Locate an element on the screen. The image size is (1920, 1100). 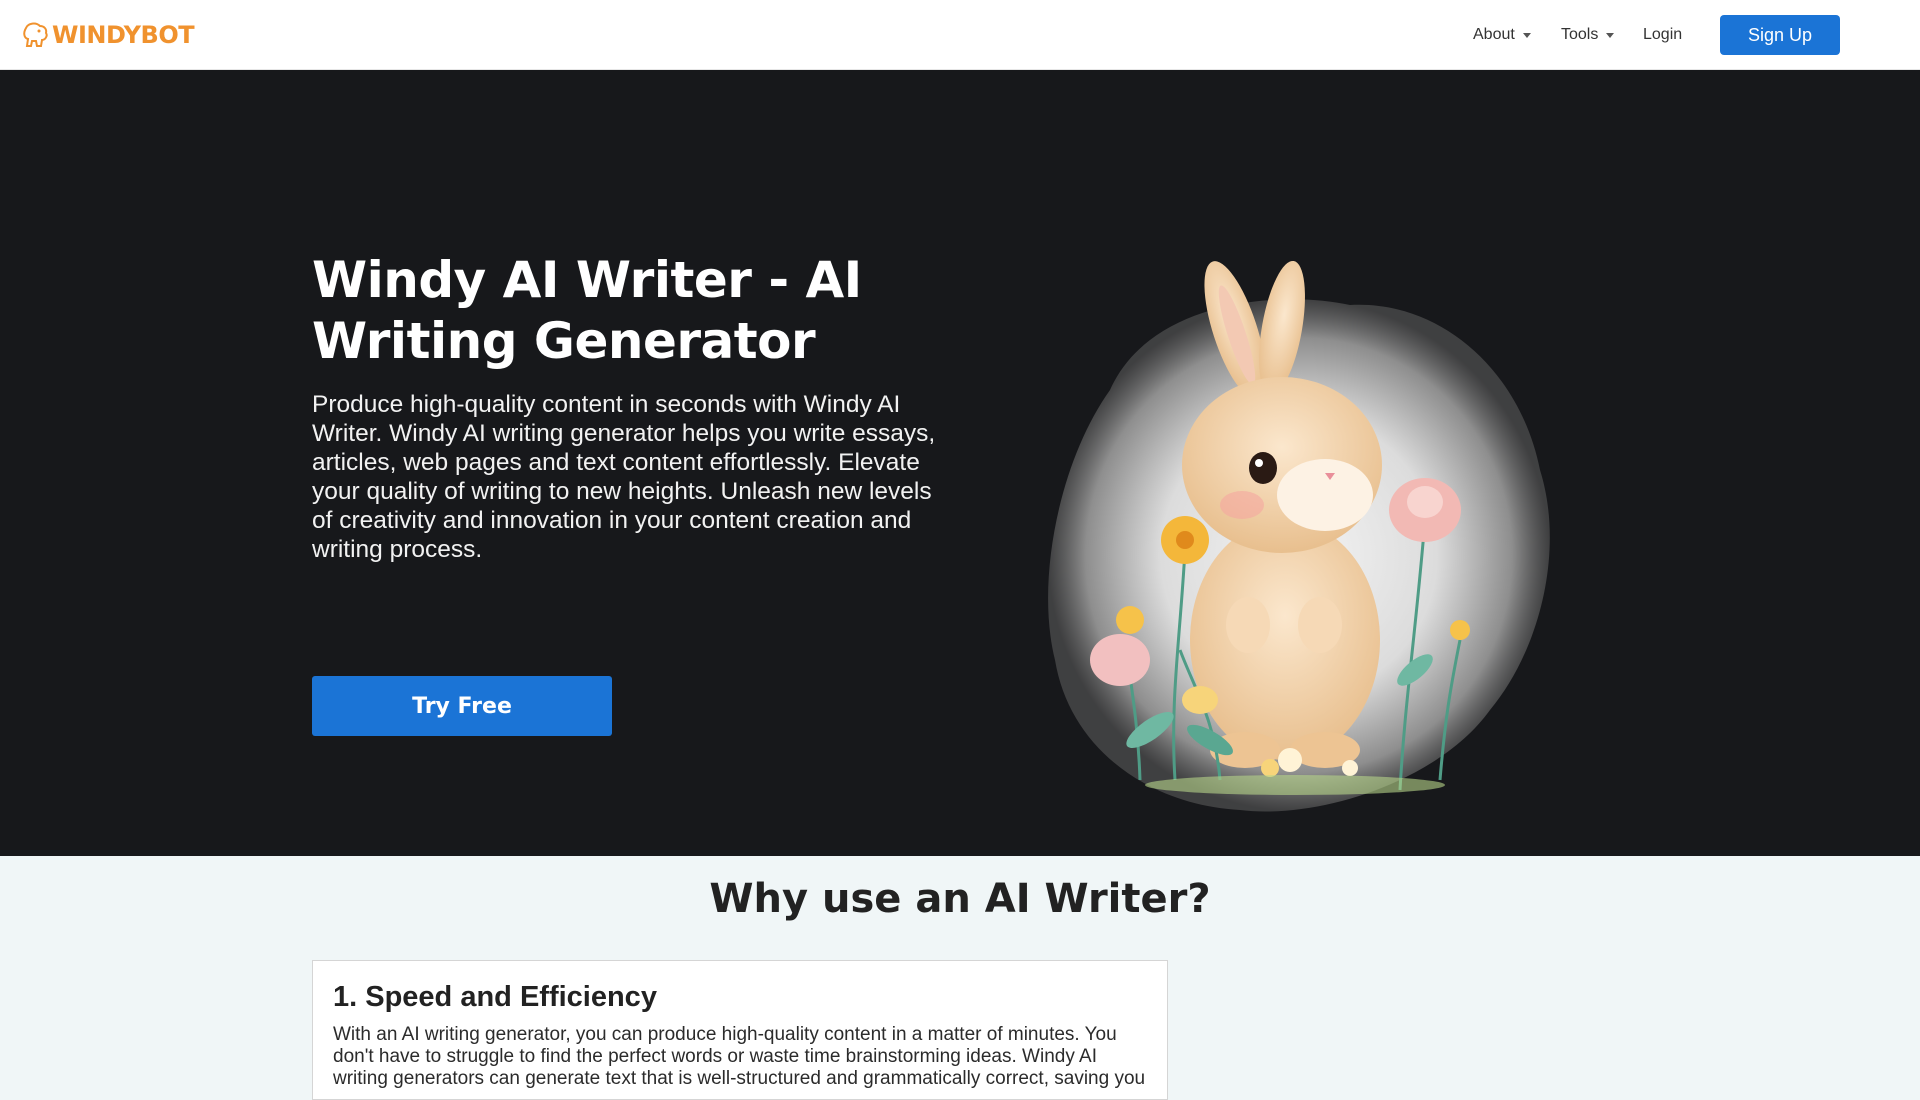
try-free-button: Try Free is located at coordinates (462, 706).